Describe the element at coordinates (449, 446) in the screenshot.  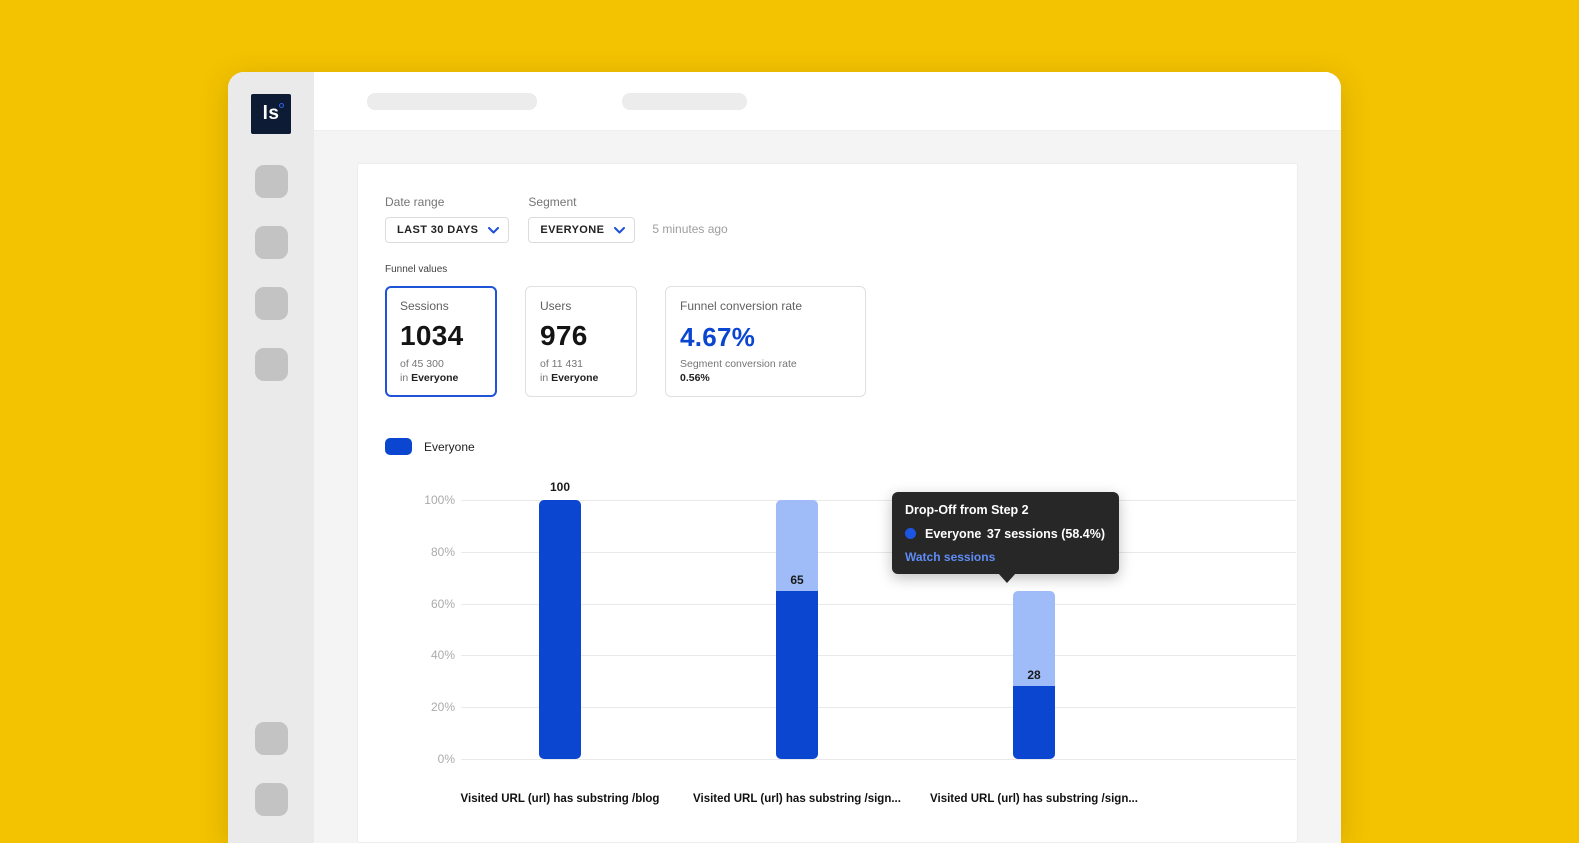
I see `legend-label: Everyone` at that location.